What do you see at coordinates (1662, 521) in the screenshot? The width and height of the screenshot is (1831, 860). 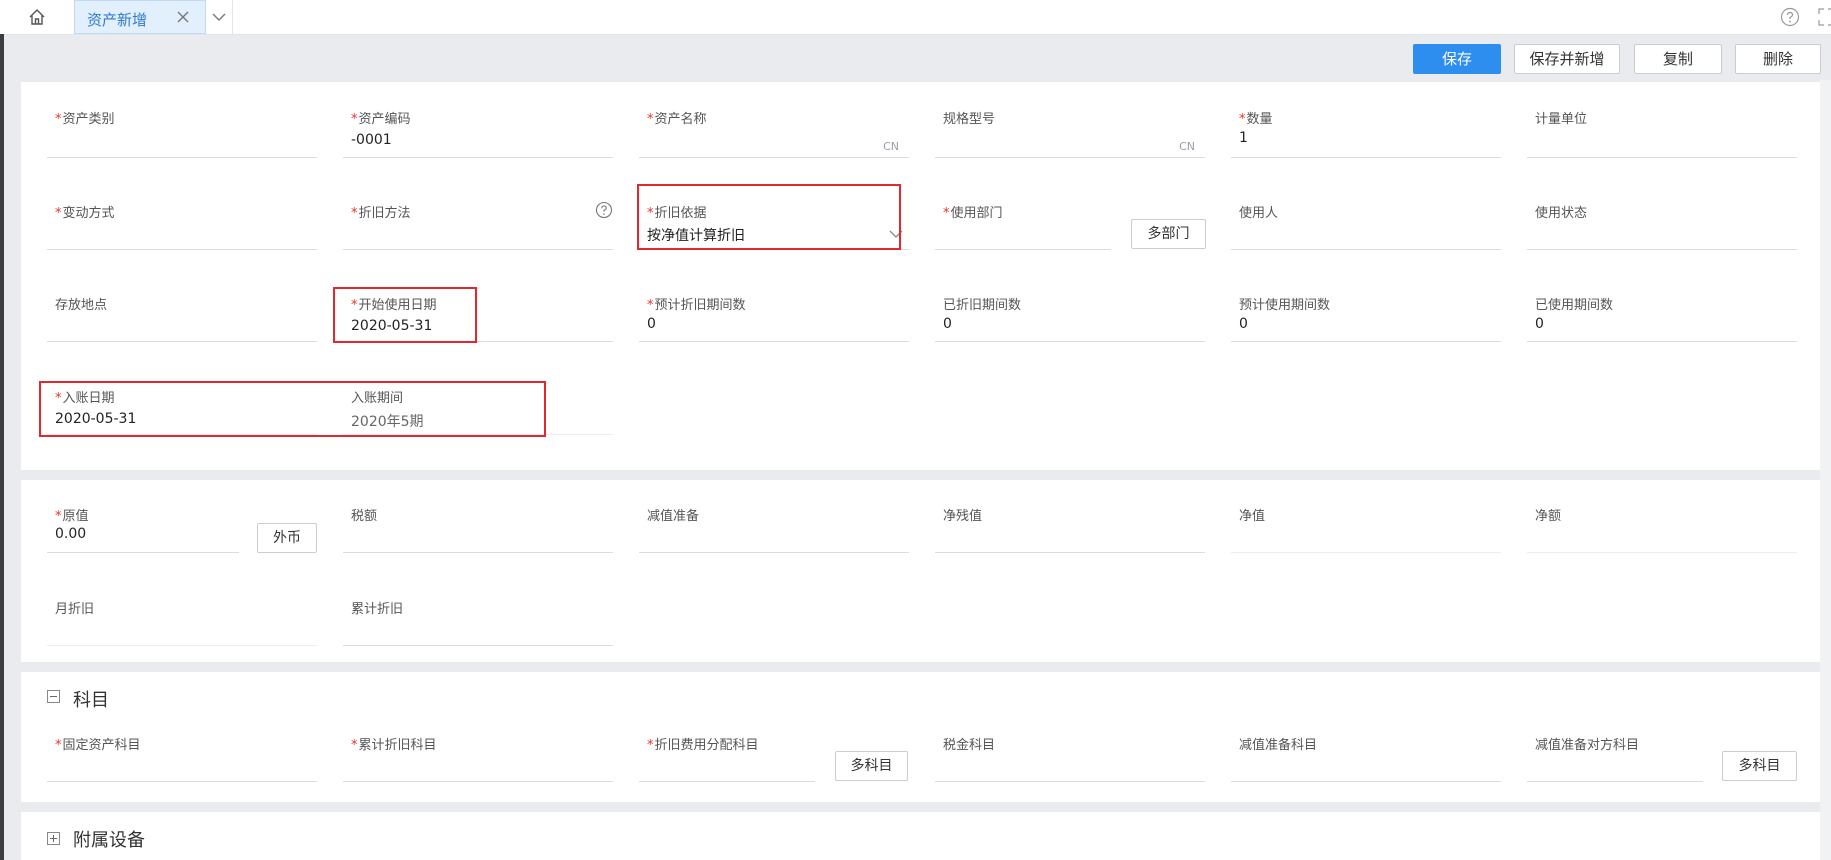 I see `net-amount-field: 净额` at bounding box center [1662, 521].